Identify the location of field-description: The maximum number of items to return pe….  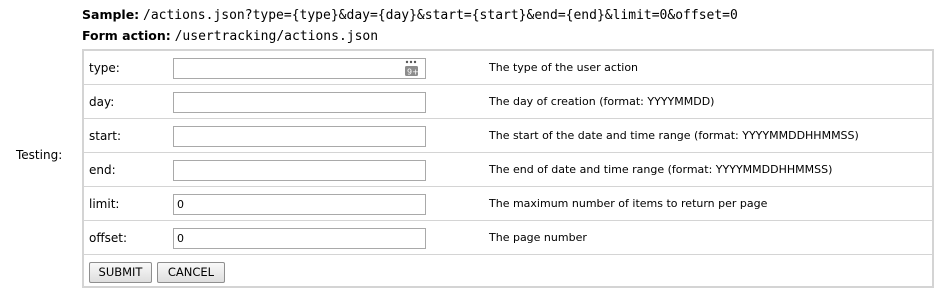
(628, 203).